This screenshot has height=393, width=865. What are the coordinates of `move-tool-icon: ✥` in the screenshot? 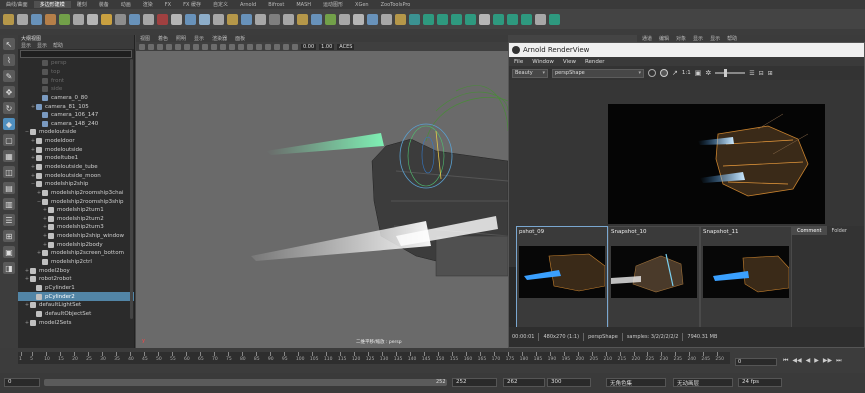 It's located at (9, 92).